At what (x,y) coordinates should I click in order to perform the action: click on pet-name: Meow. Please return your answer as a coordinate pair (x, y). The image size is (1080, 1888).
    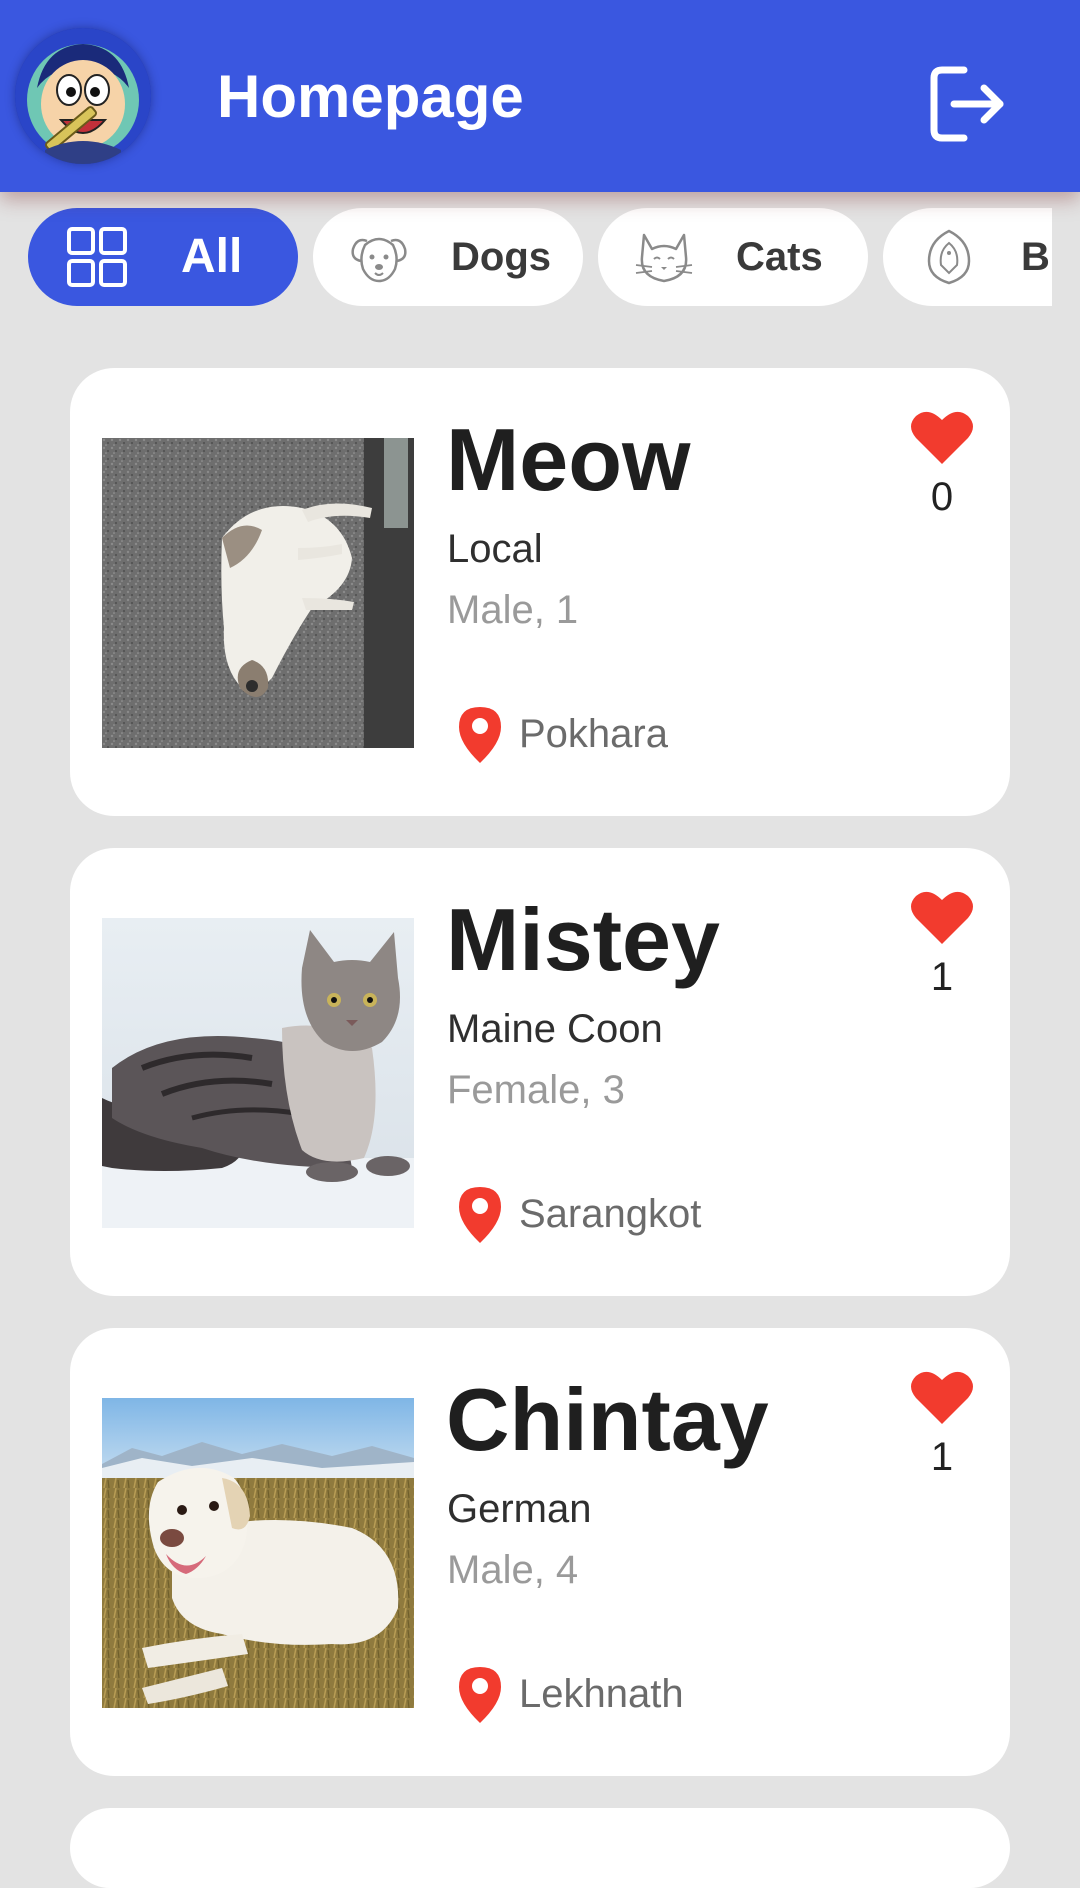
    Looking at the image, I should click on (568, 459).